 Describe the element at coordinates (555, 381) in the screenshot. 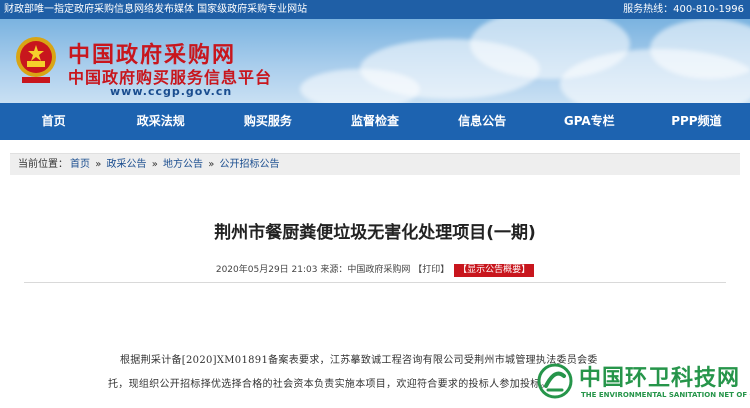

I see `sanitation-logo-icon` at that location.